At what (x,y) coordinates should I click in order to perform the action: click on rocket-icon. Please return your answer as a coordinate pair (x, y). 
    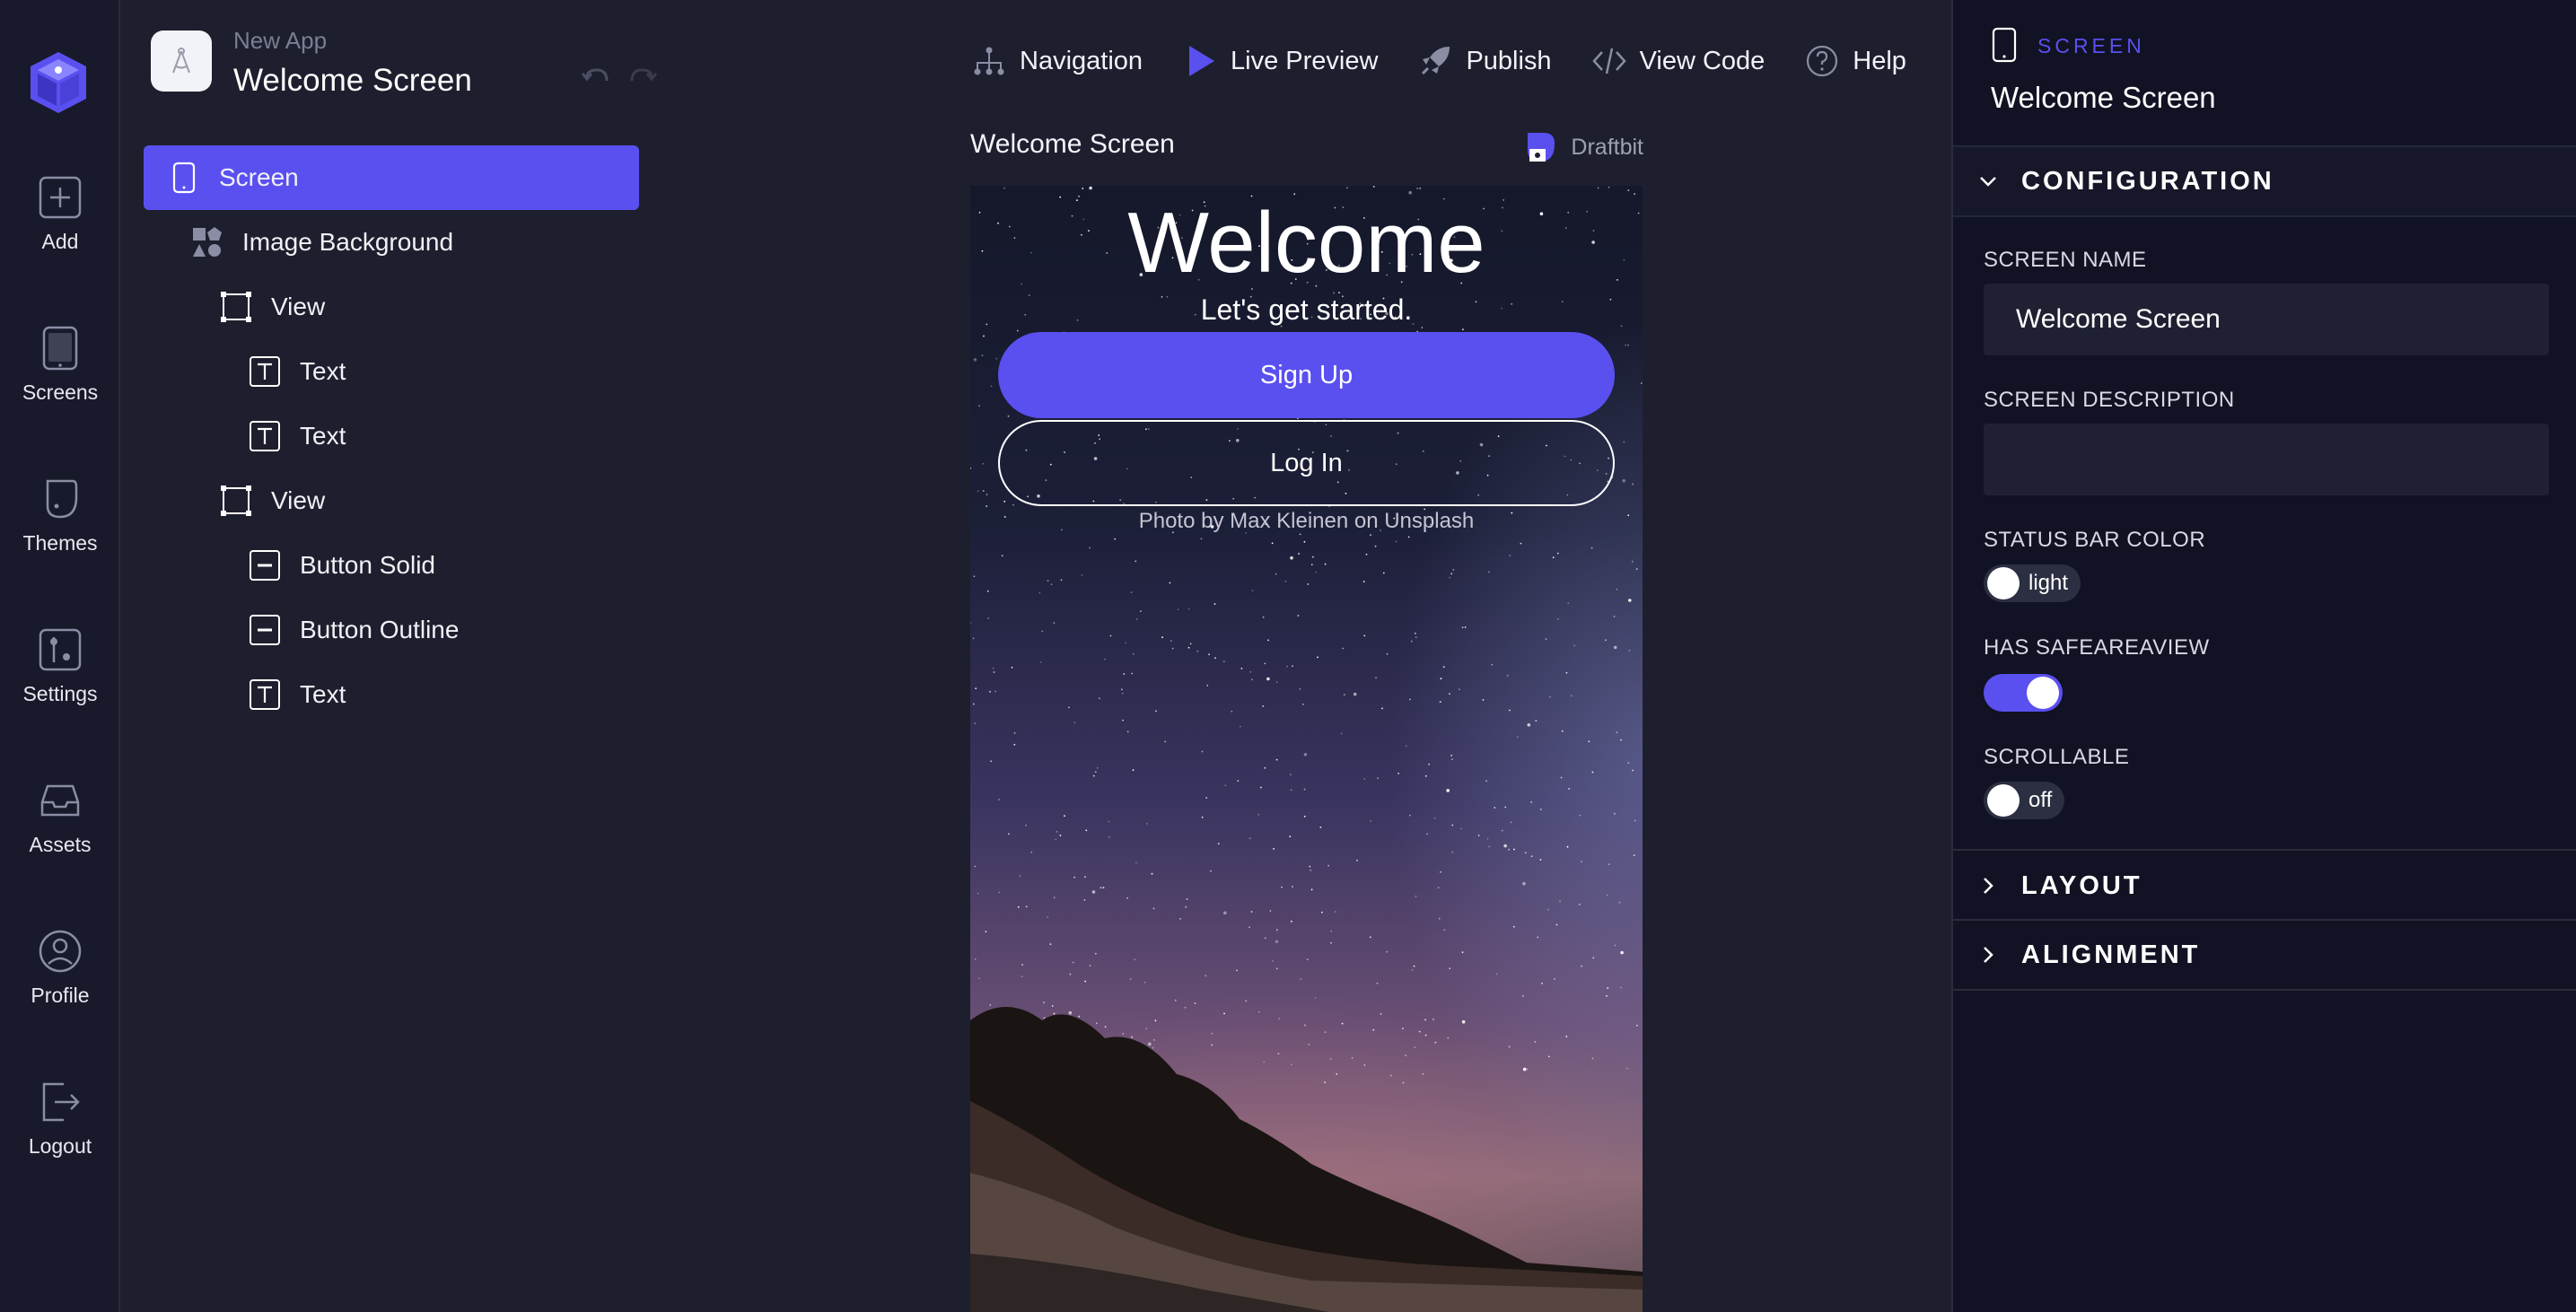
    Looking at the image, I should click on (1436, 61).